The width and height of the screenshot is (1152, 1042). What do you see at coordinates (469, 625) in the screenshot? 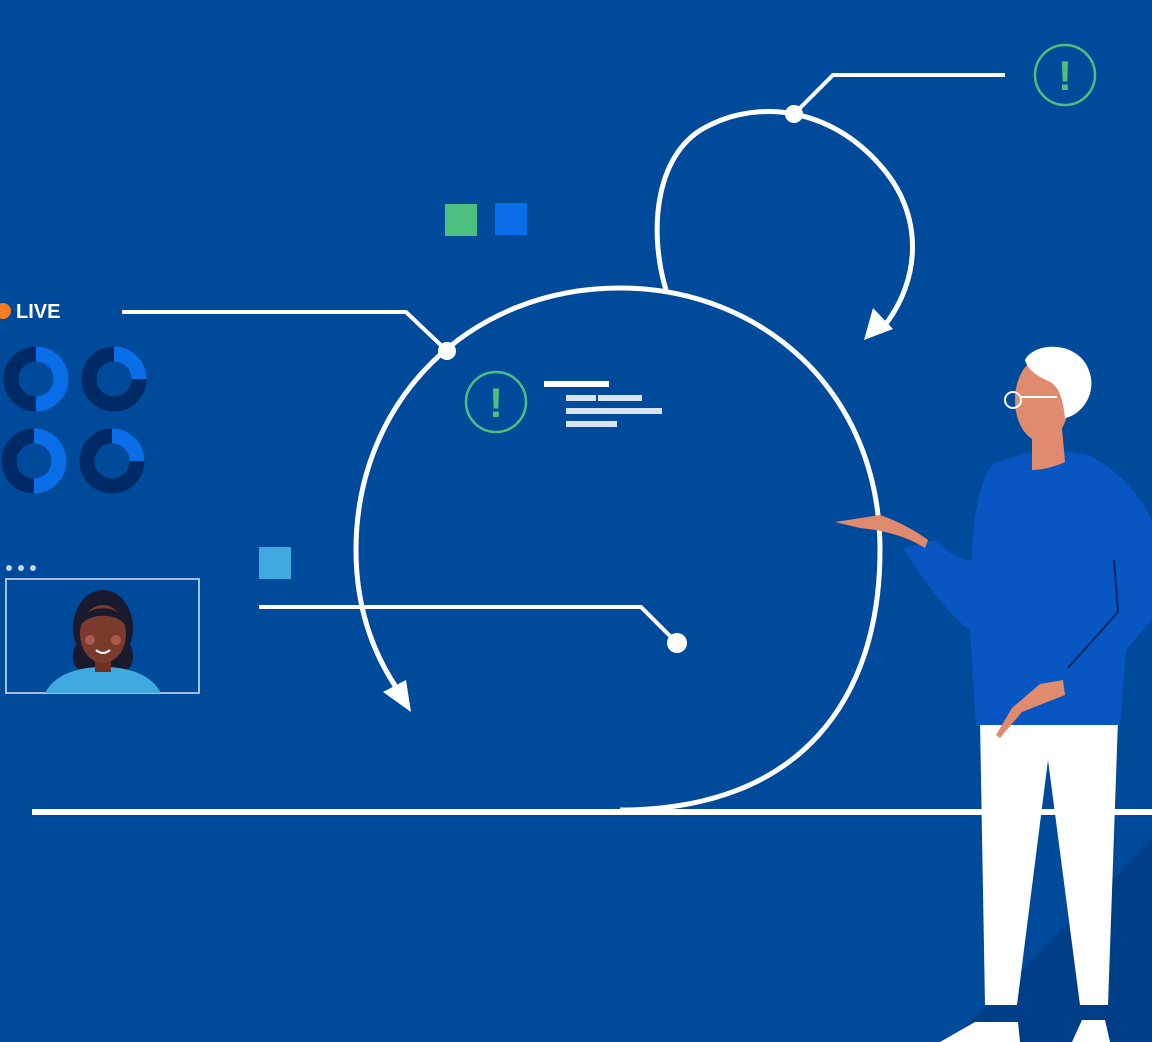
I see `connector-bottom` at bounding box center [469, 625].